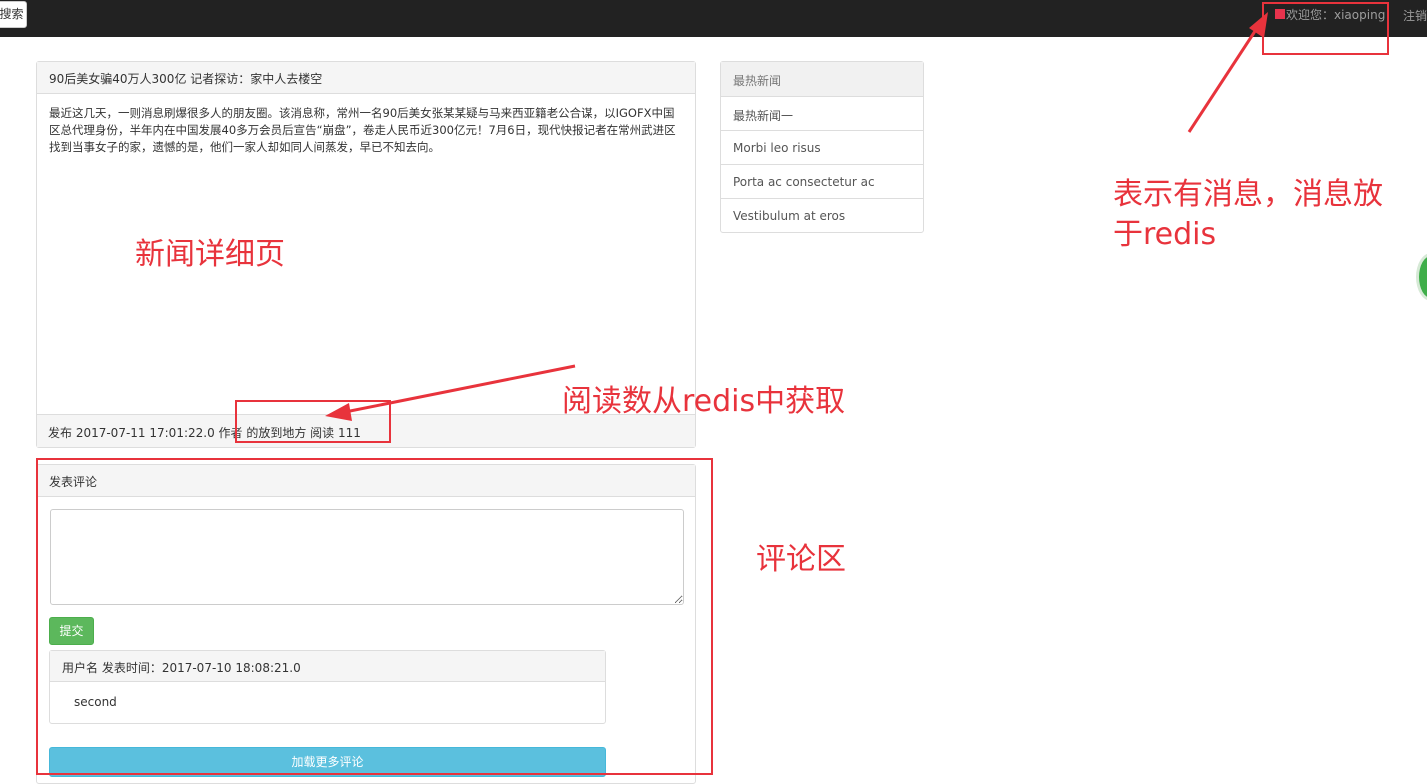 The height and width of the screenshot is (784, 1427). Describe the element at coordinates (13, 14) in the screenshot. I see `search-button: 搜索` at that location.